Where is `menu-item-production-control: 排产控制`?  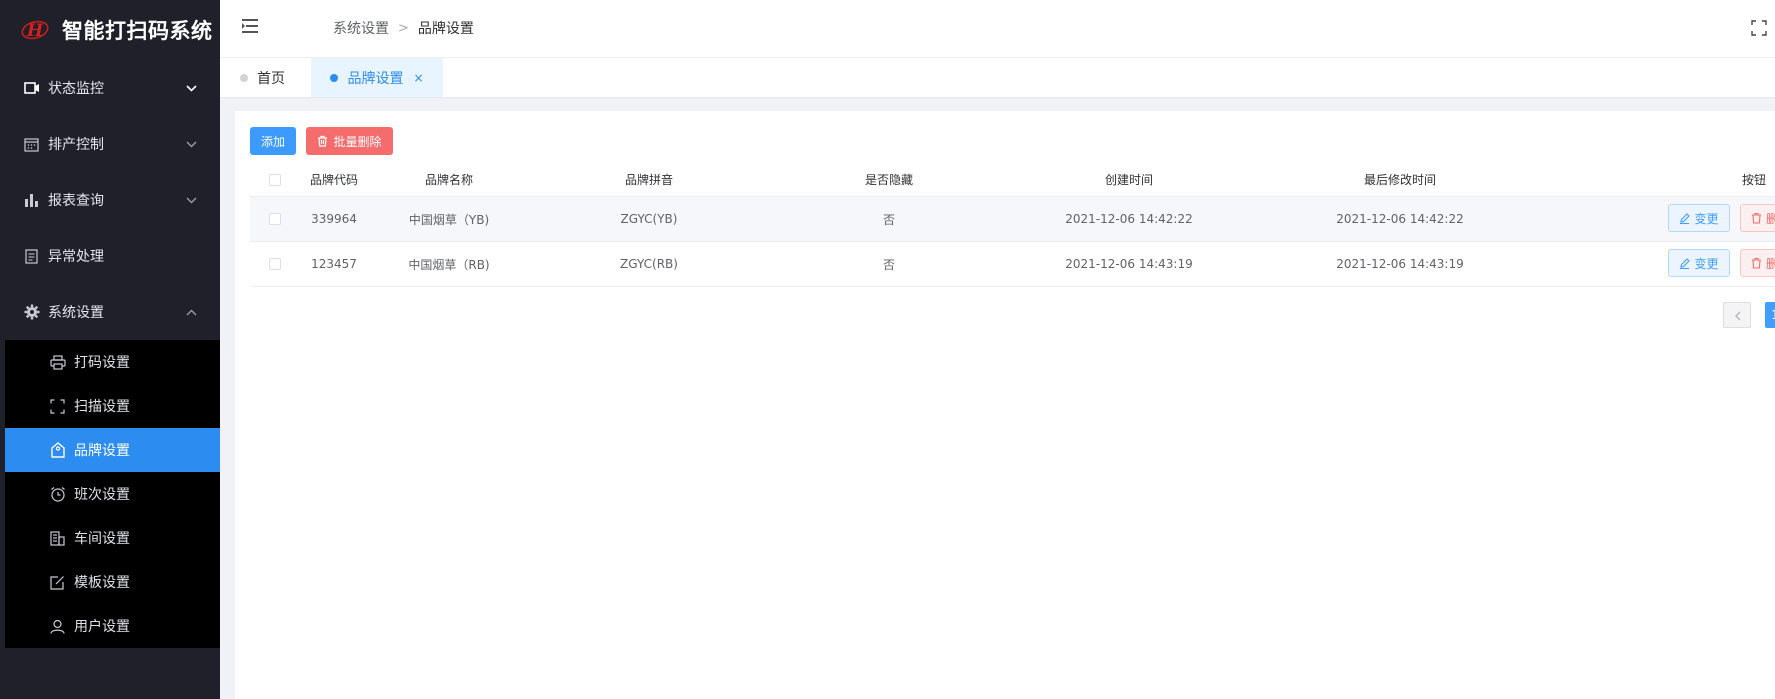 menu-item-production-control: 排产控制 is located at coordinates (110, 144).